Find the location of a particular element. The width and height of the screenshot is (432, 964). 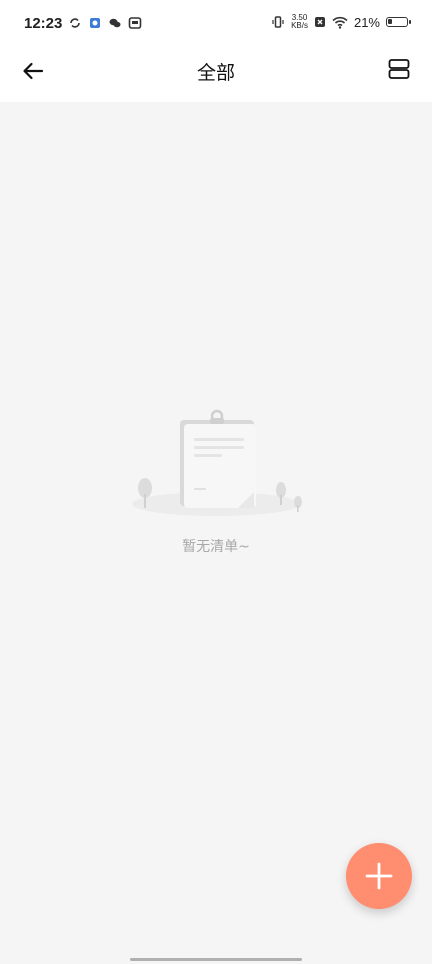

layout-toggle-button is located at coordinates (399, 69).